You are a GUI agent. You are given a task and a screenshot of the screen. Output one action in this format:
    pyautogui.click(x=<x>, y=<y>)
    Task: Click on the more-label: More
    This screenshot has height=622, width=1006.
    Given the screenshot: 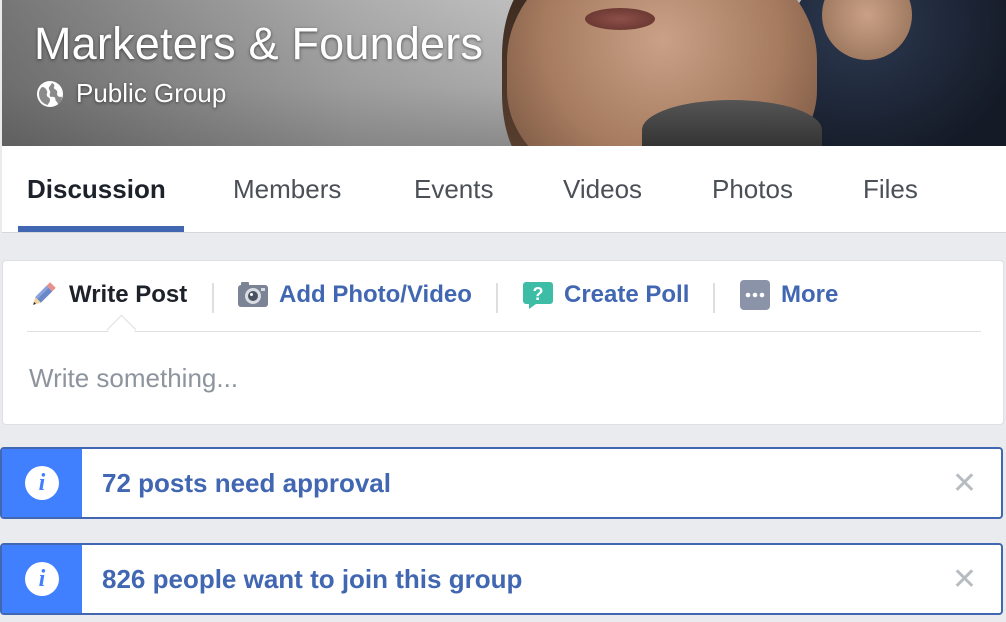 What is the action you would take?
    pyautogui.click(x=810, y=294)
    